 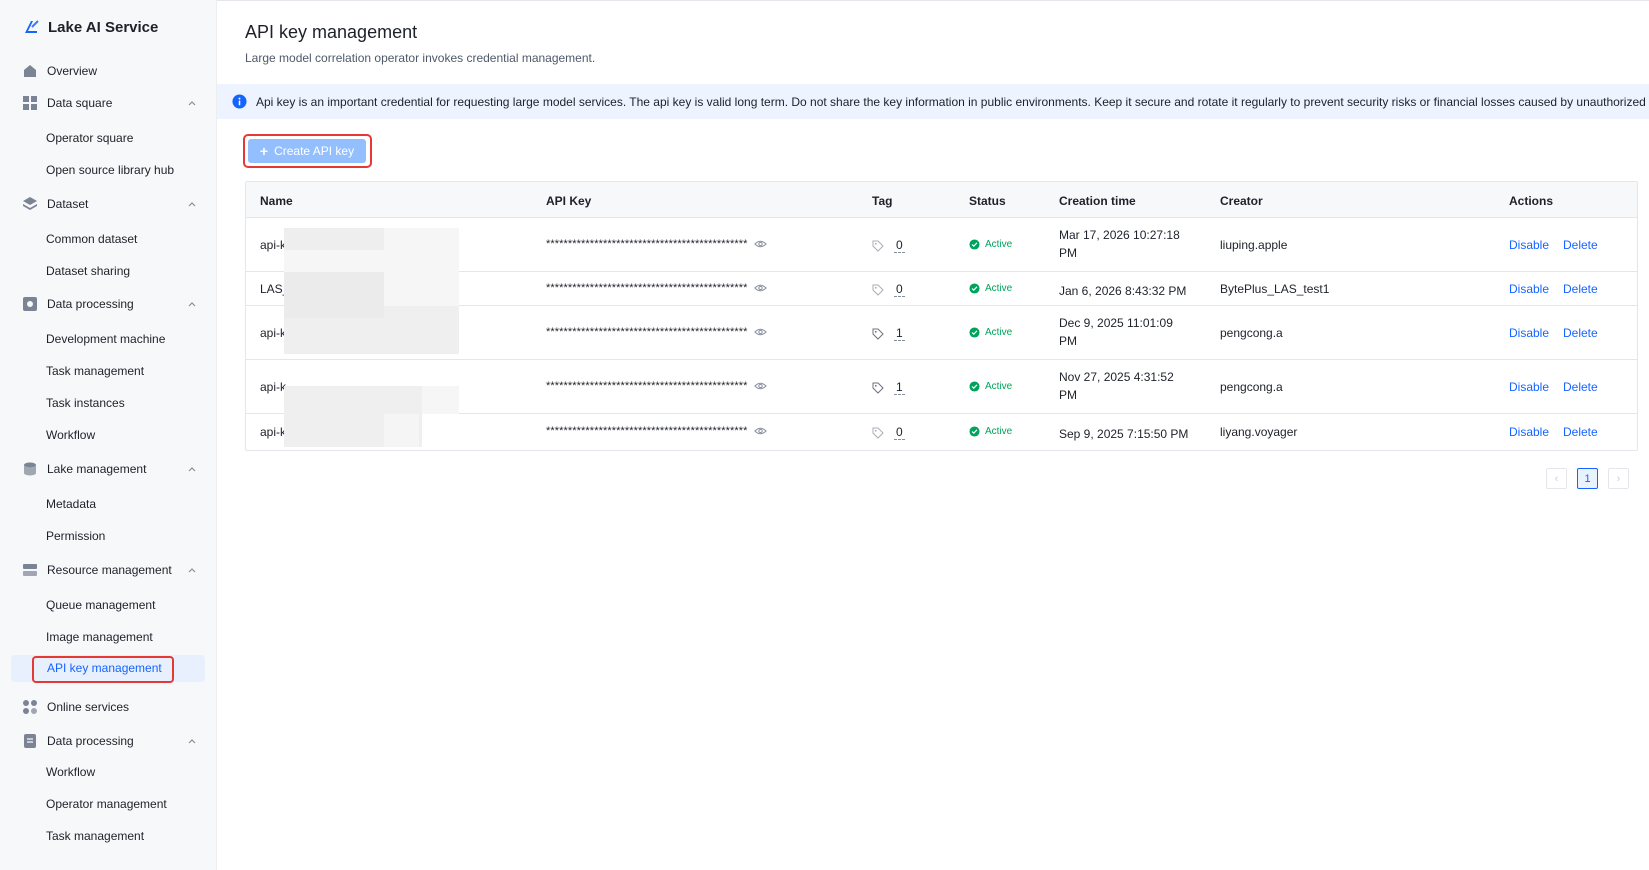 What do you see at coordinates (109, 204) in the screenshot?
I see `sidebar-group-dataset: Dataset` at bounding box center [109, 204].